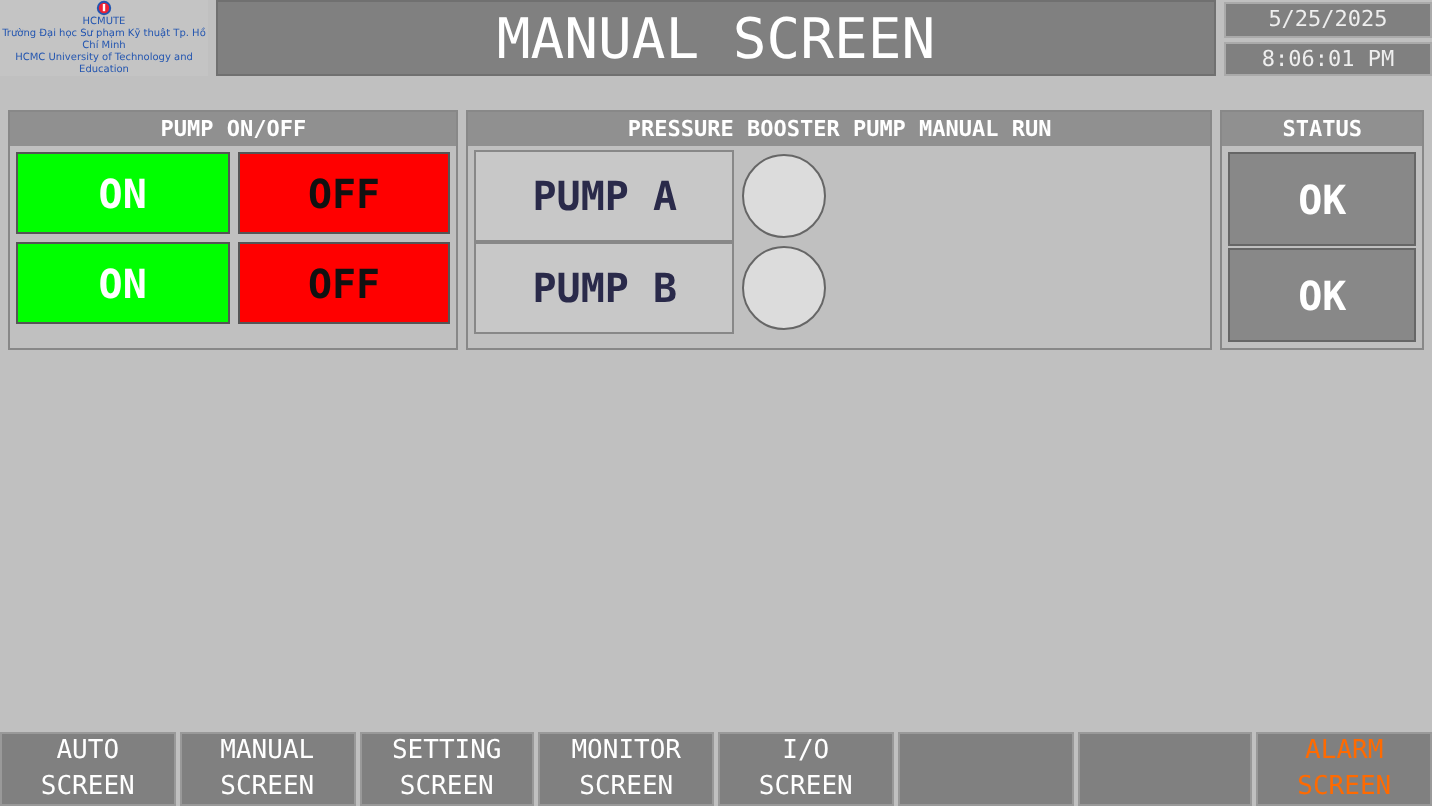  I want to click on pump-button: PUMP B, so click(604, 288).